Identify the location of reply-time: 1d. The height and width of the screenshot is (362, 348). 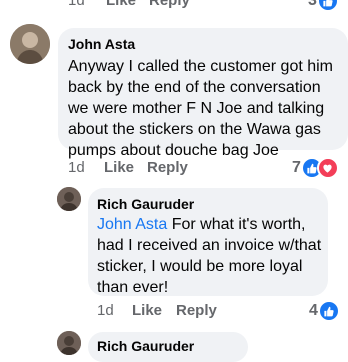
(105, 310).